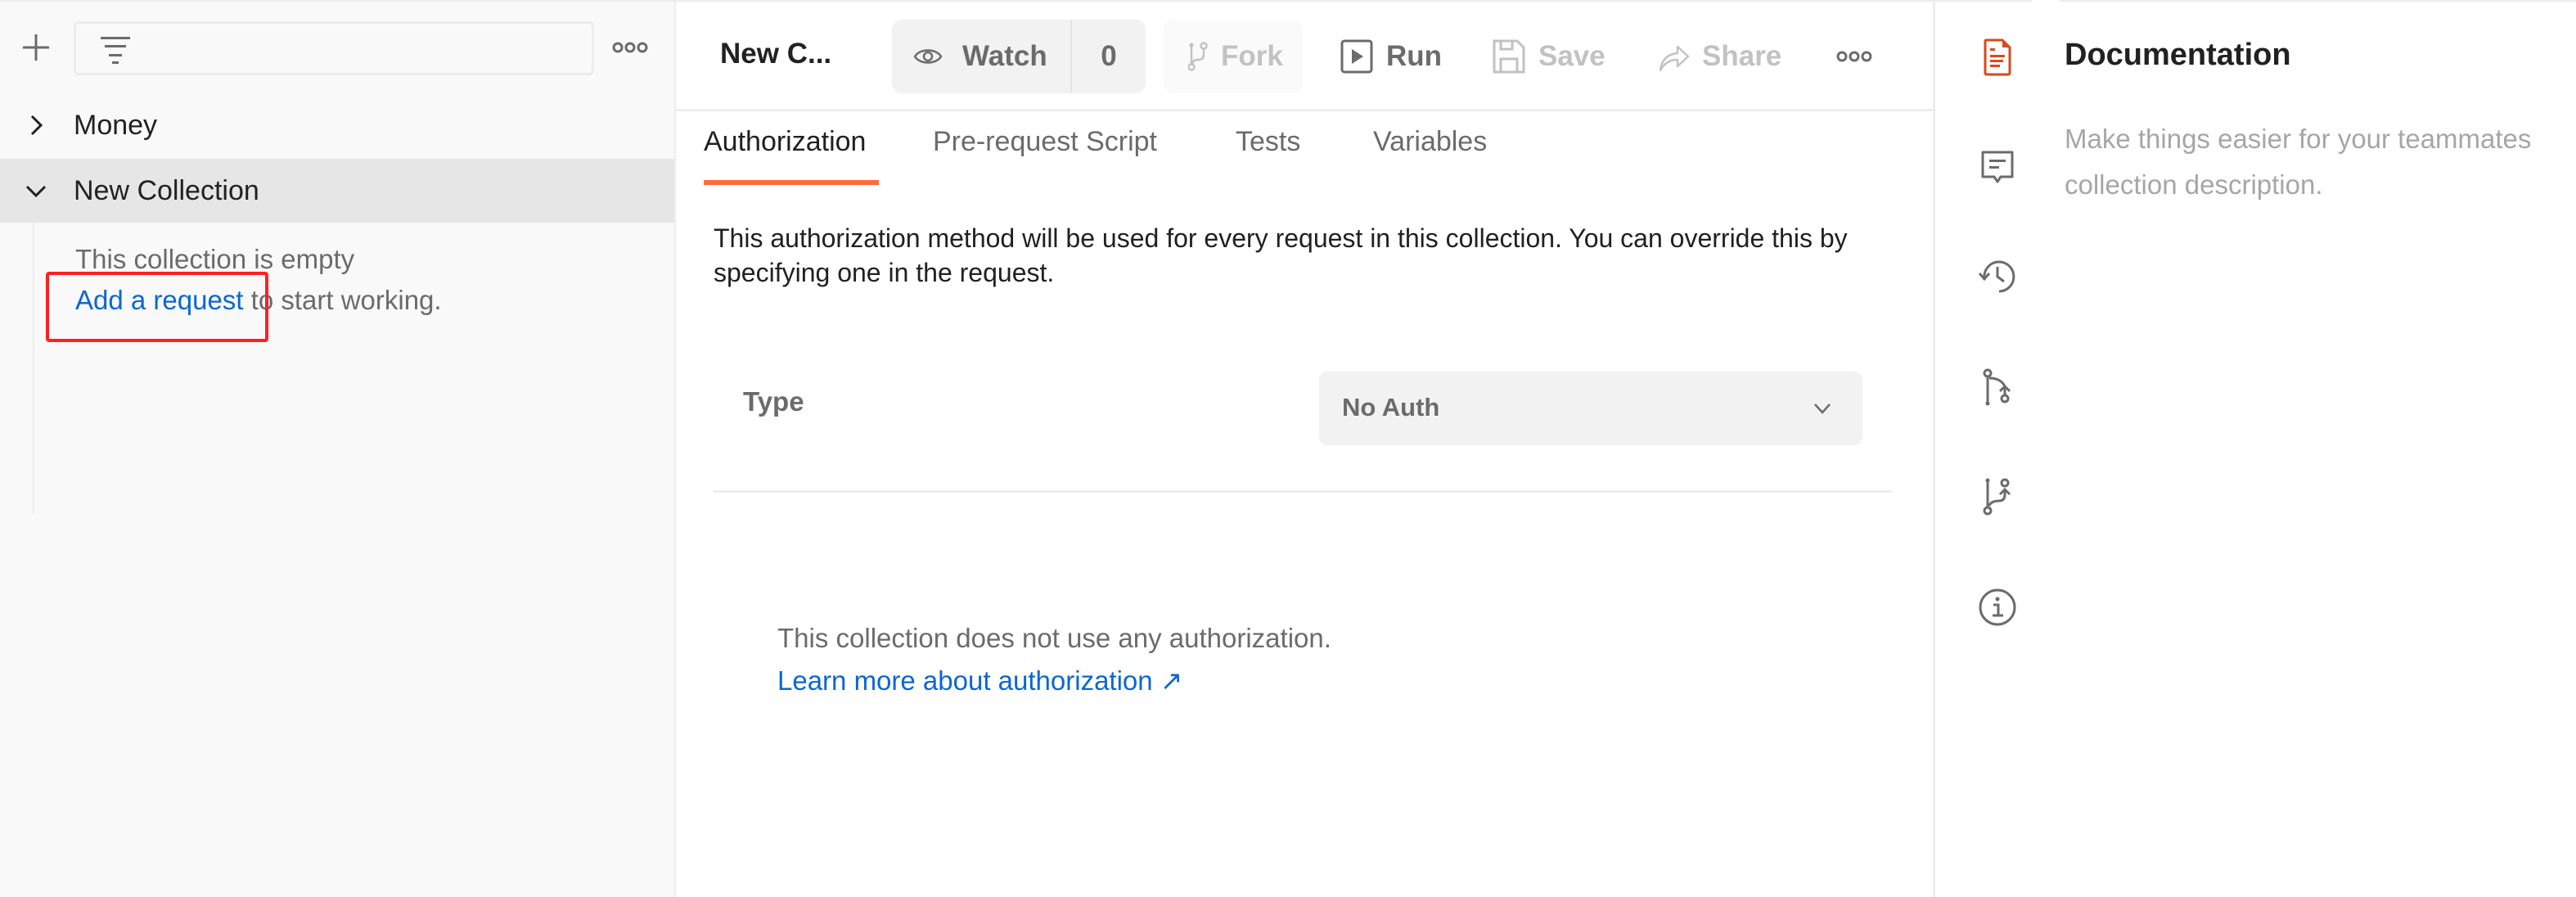  I want to click on auth-type-row: Type No Auth, so click(1303, 427).